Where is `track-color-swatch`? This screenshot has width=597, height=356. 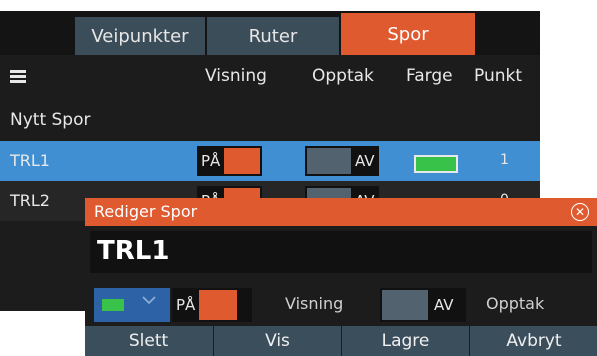 track-color-swatch is located at coordinates (436, 164).